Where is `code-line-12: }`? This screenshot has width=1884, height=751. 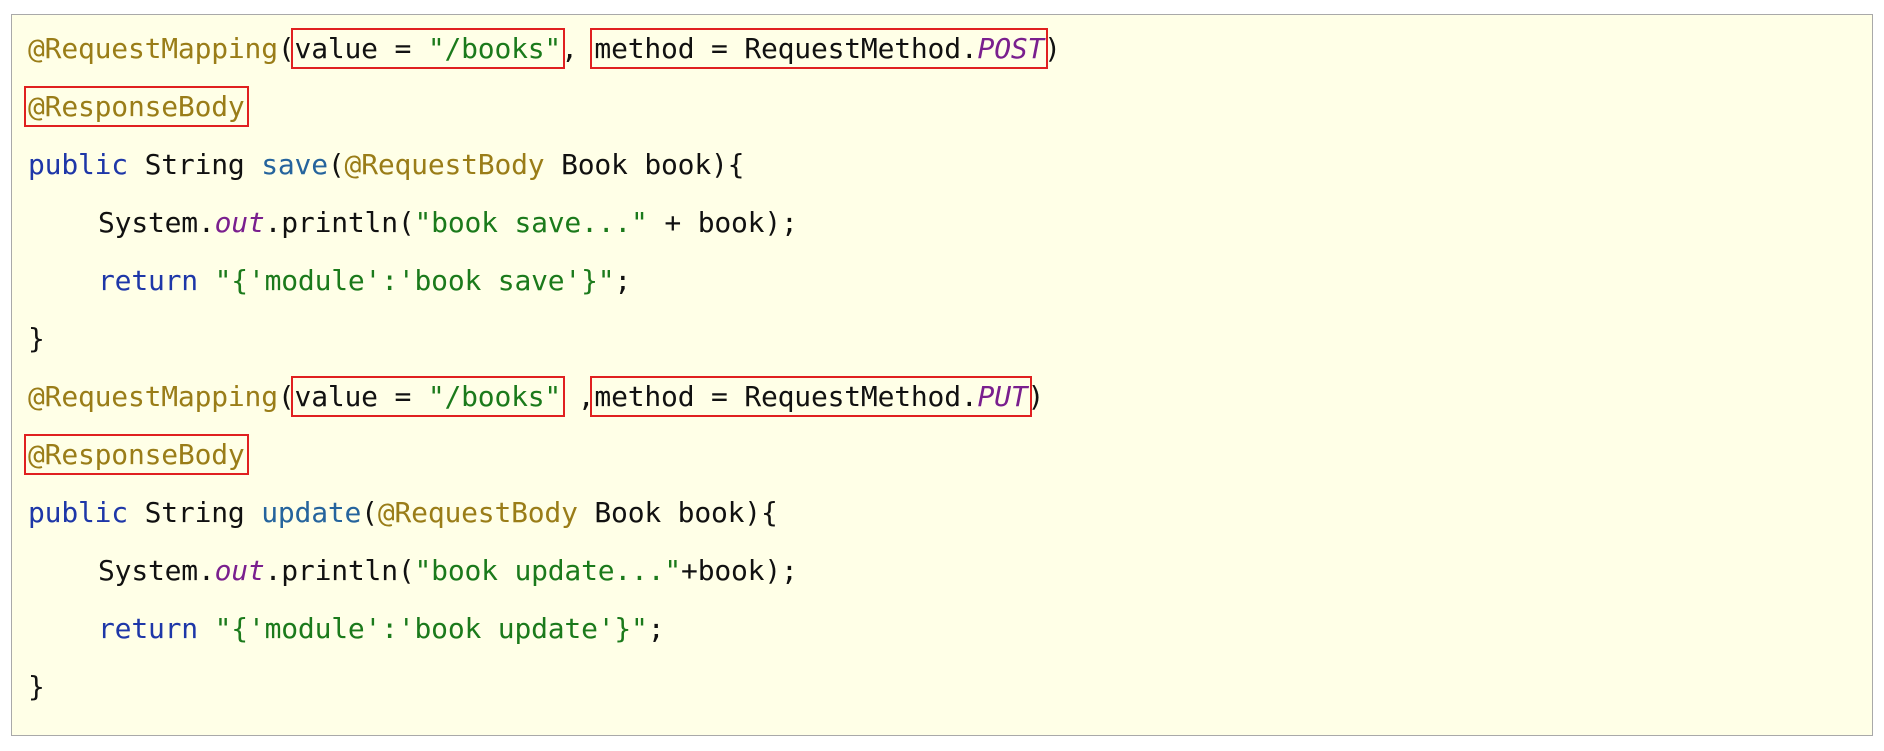
code-line-12: } is located at coordinates (36, 687).